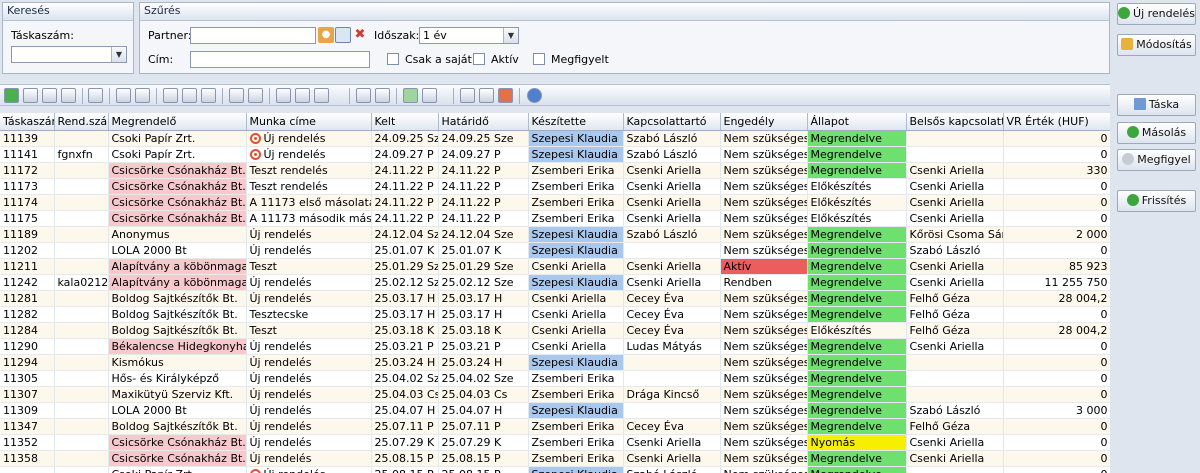 Image resolution: width=1200 pixels, height=473 pixels. I want to click on folder-icon, so click(429, 95).